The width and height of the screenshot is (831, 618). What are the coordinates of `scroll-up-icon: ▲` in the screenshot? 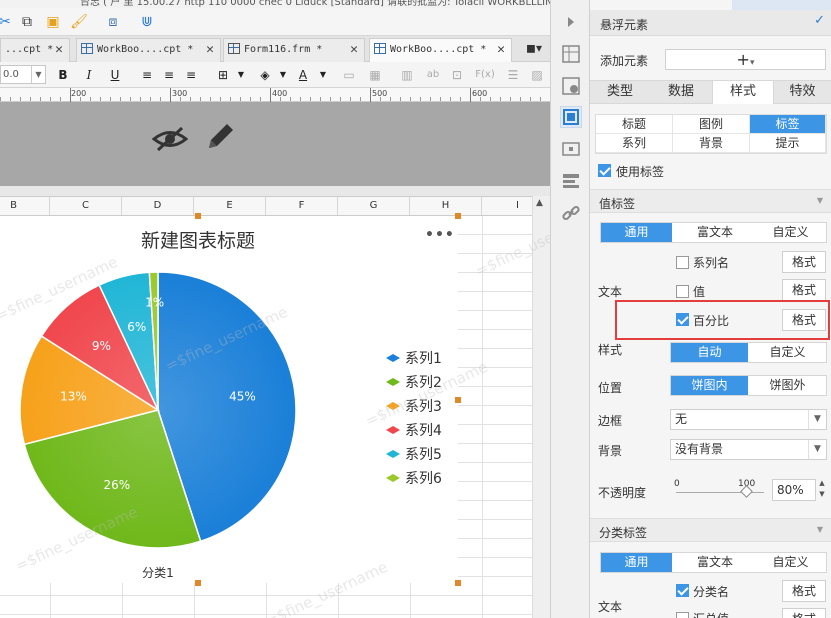 It's located at (539, 203).